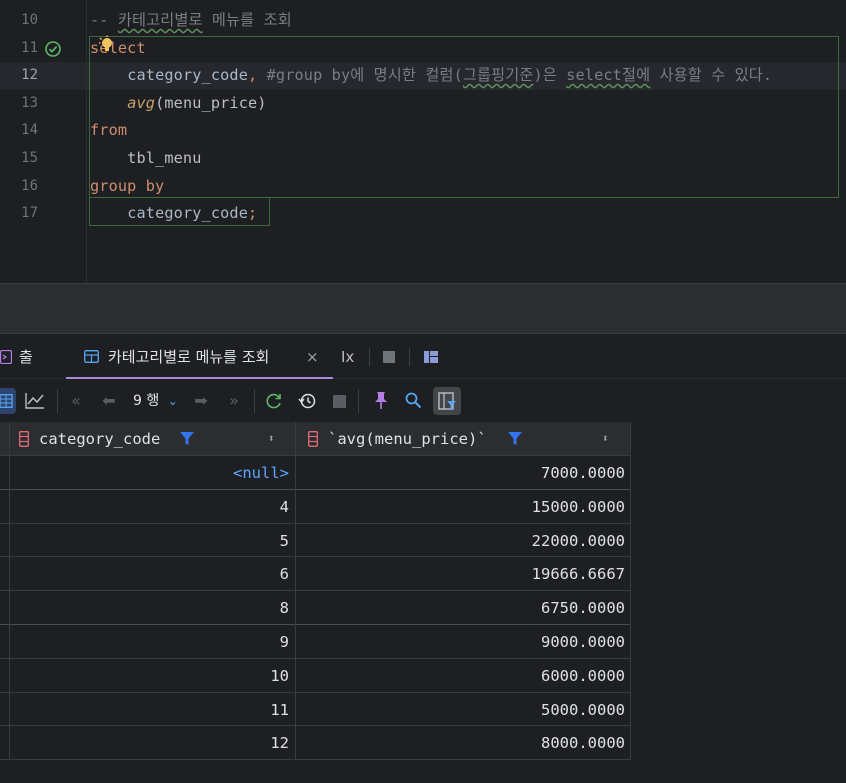  I want to click on panel-splitter, so click(423, 308).